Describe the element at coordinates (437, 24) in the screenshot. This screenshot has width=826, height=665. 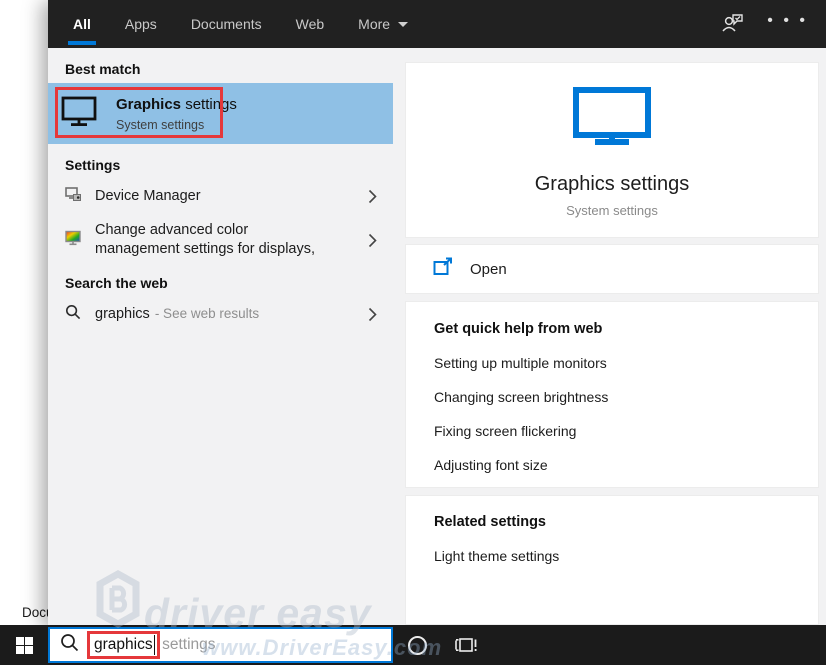
I see `search-tab-bar: All Apps Documents Web More • • •` at that location.